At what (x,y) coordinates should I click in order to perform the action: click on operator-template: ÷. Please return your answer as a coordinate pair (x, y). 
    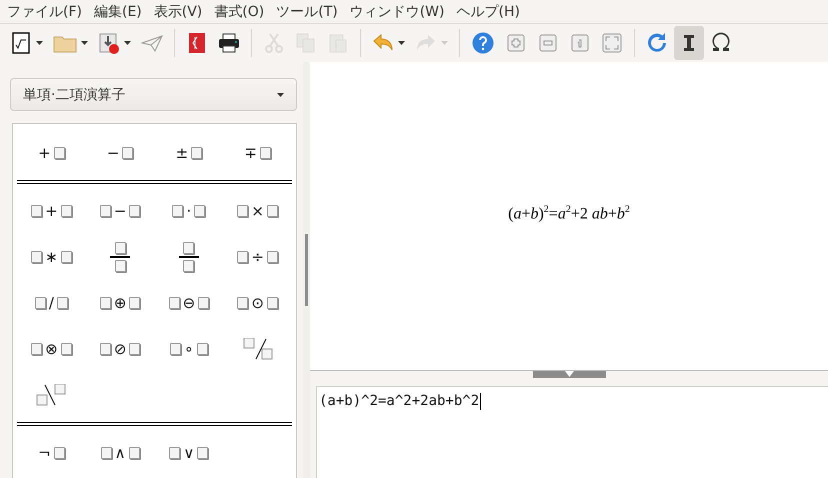
    Looking at the image, I should click on (257, 257).